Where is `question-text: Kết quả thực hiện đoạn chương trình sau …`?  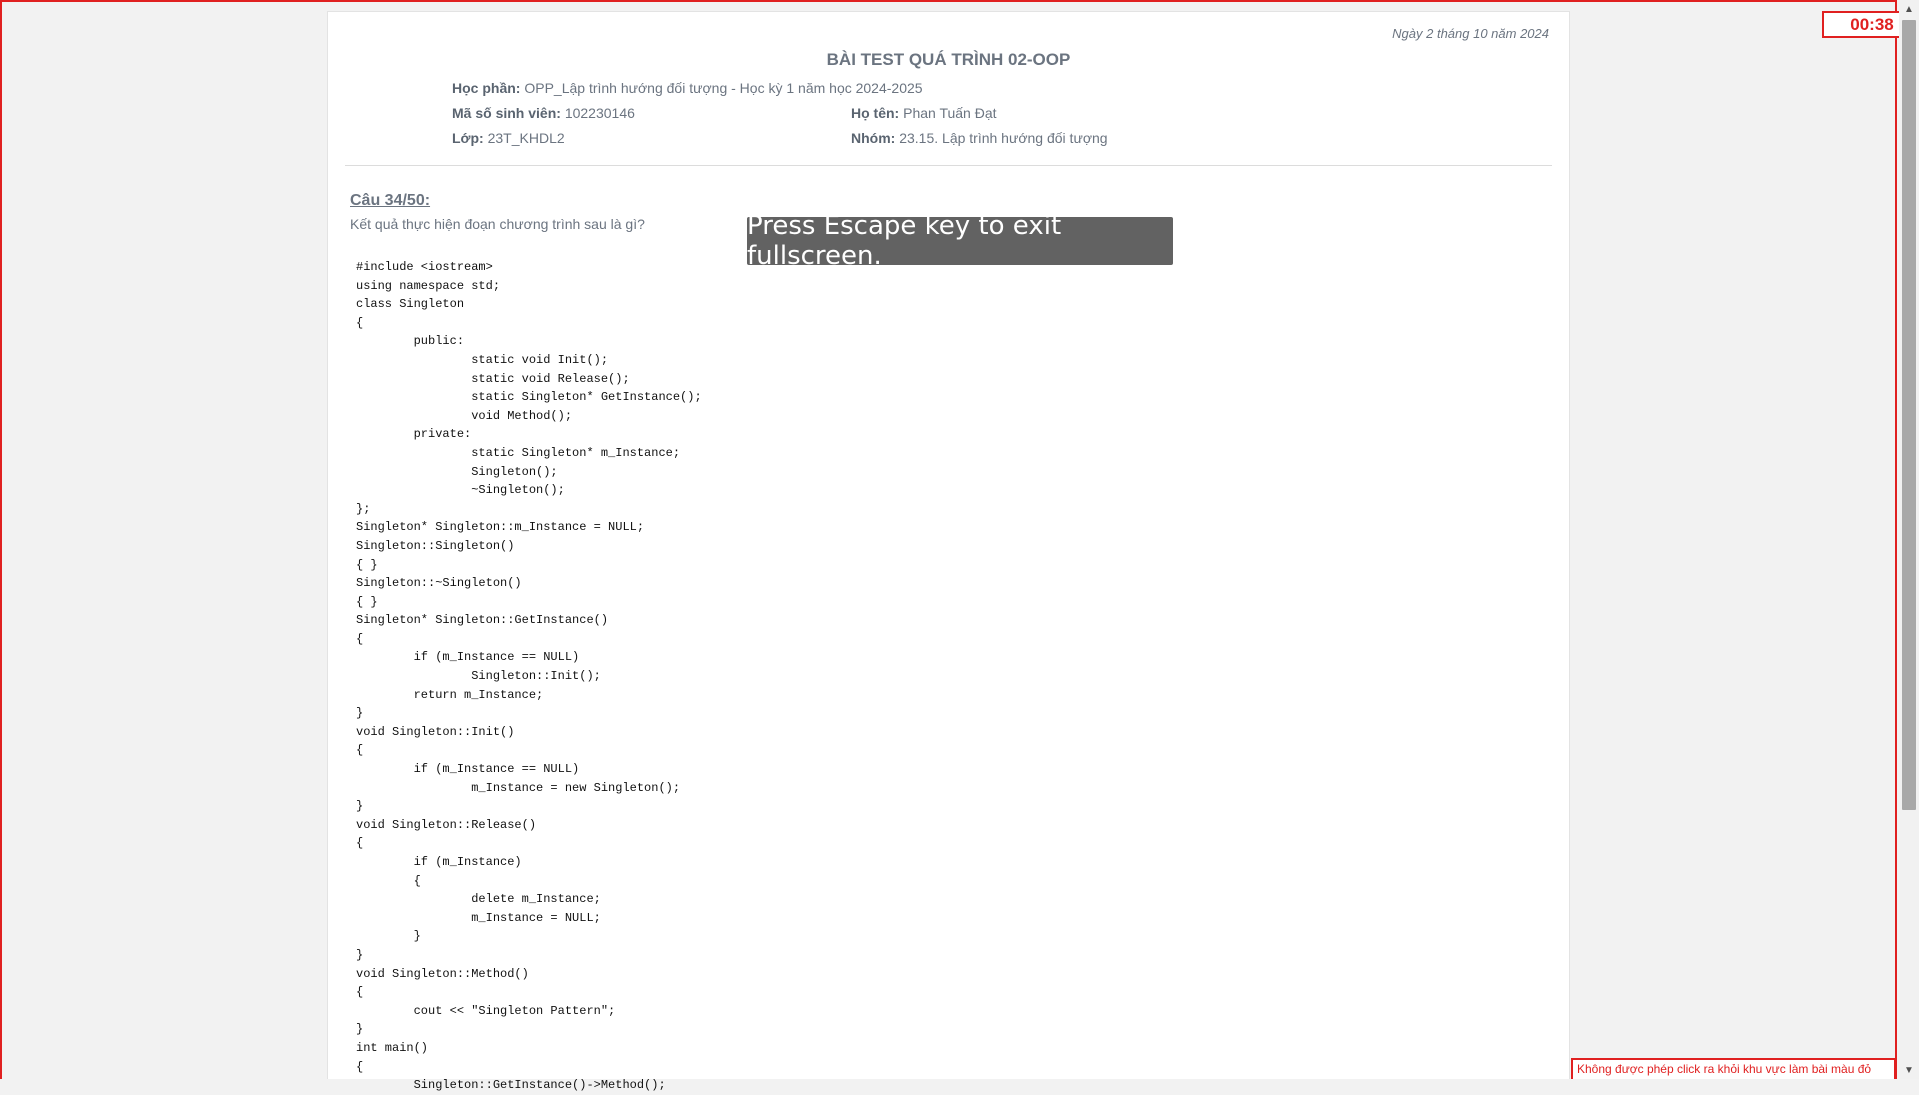
question-text: Kết quả thực hiện đoạn chương trình sau … is located at coordinates (497, 224).